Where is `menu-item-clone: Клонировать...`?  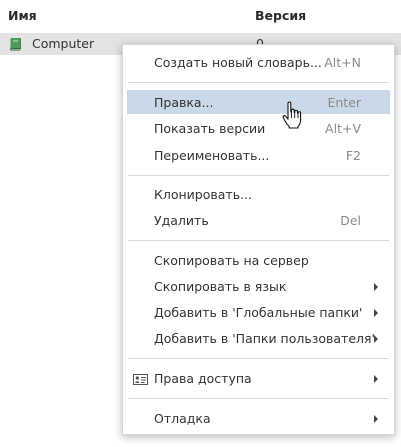 menu-item-clone: Клонировать... is located at coordinates (258, 194).